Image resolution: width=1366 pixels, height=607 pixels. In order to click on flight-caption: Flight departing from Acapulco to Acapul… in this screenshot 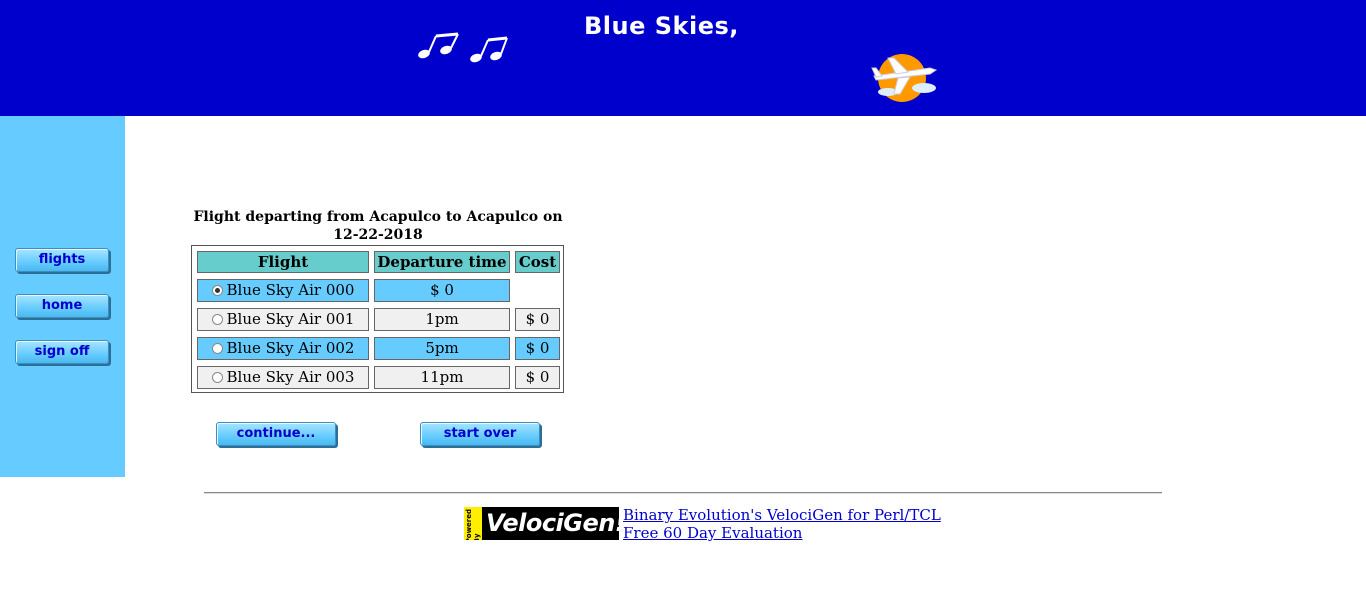, I will do `click(378, 226)`.